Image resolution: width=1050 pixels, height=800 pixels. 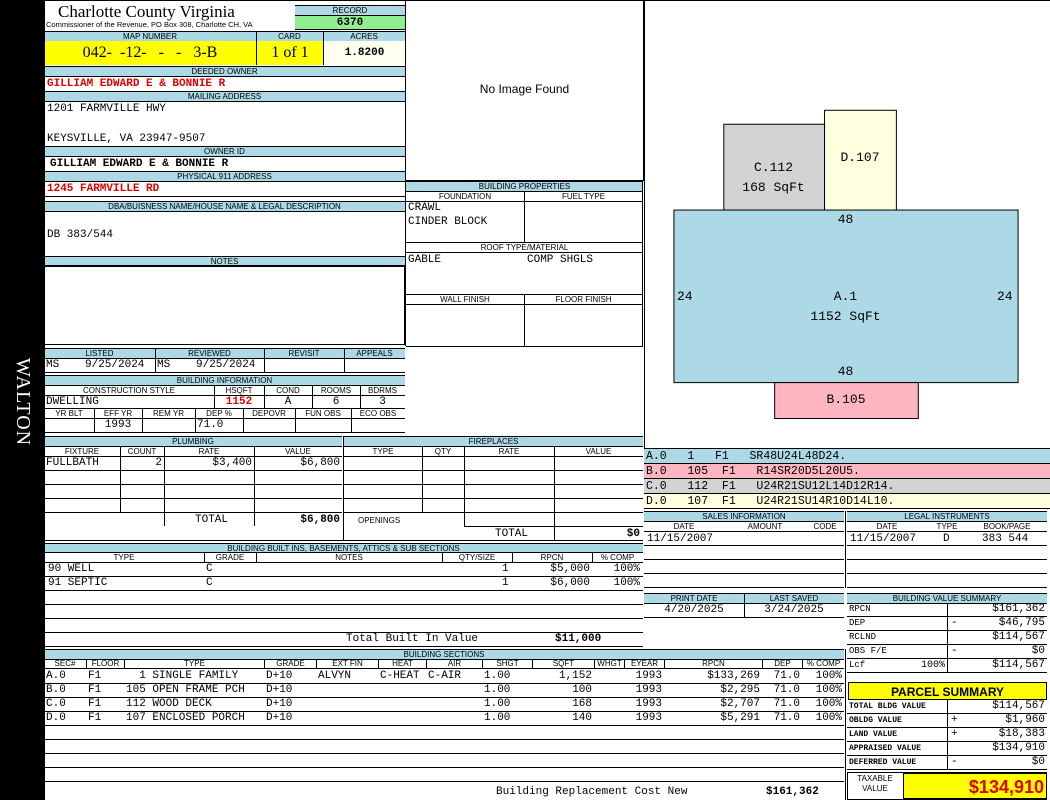 I want to click on parcel-value: $114,567, so click(x=1018, y=706).